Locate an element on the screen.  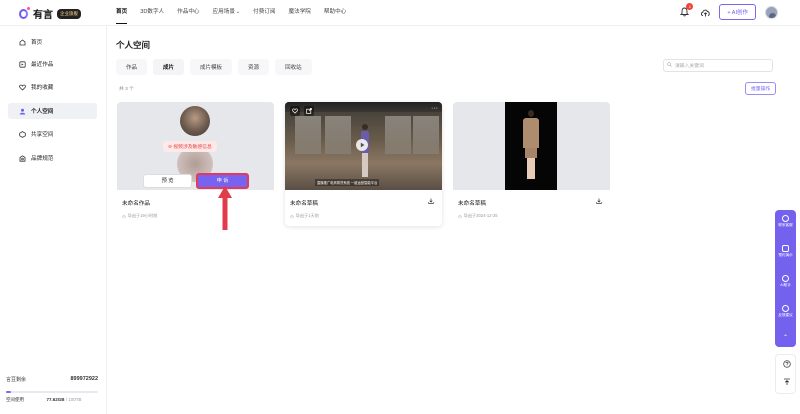
sidebar-item-shared-space: 共享空间 is located at coordinates (52, 134).